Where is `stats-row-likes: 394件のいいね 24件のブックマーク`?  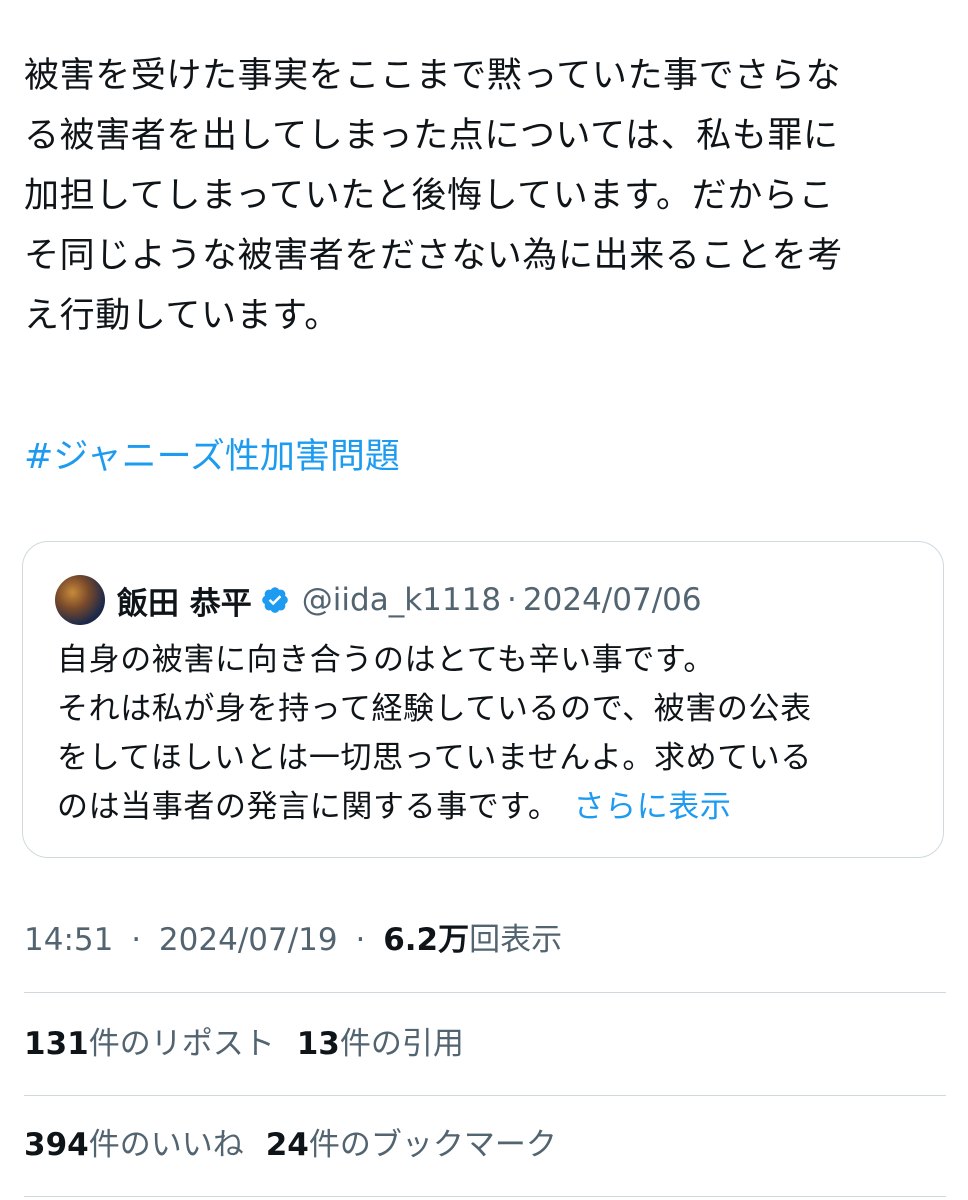 stats-row-likes: 394件のいいね 24件のブックマーク is located at coordinates (301, 1145).